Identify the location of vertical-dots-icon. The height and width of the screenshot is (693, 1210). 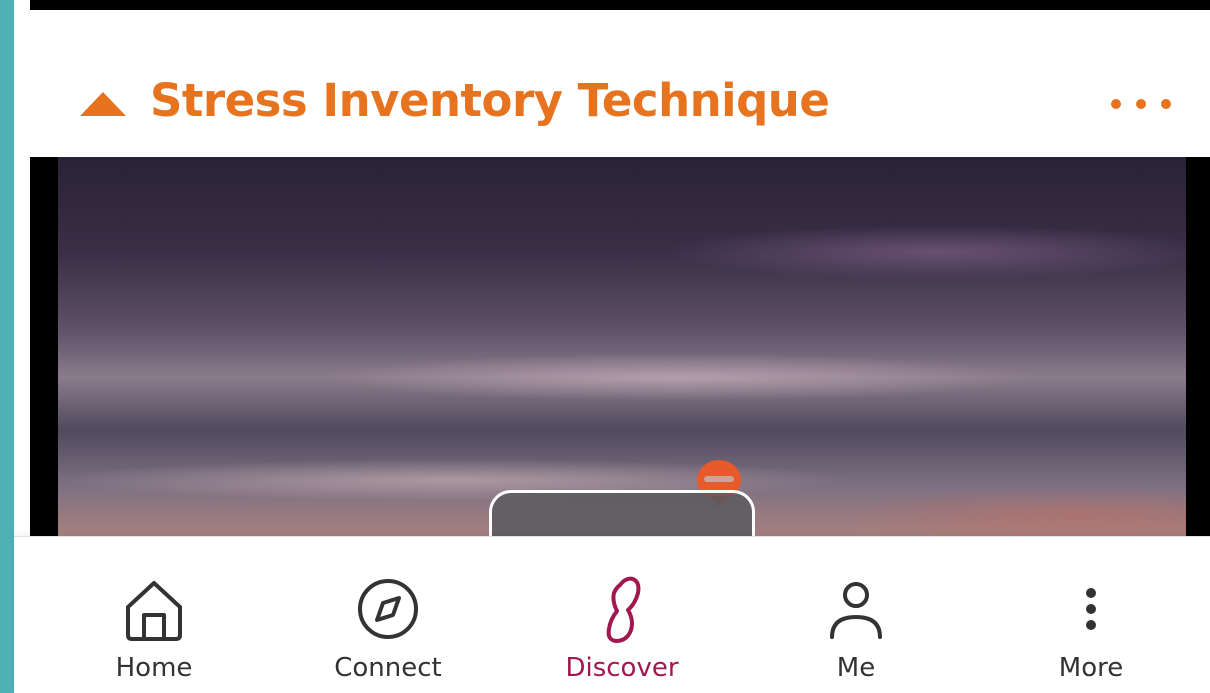
(1091, 609).